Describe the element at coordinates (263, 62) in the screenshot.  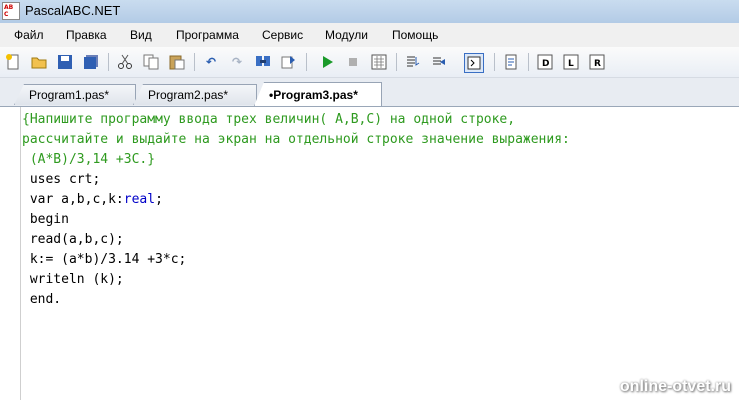
I see `find-icon` at that location.